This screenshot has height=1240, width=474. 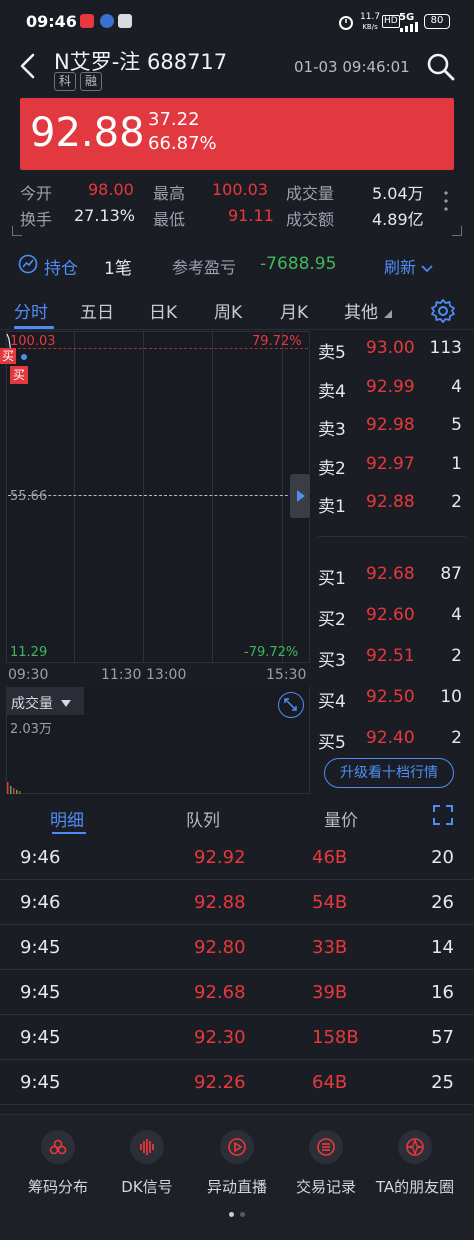 I want to click on bottom-nav-label: 筹码分布, so click(x=57, y=1187).